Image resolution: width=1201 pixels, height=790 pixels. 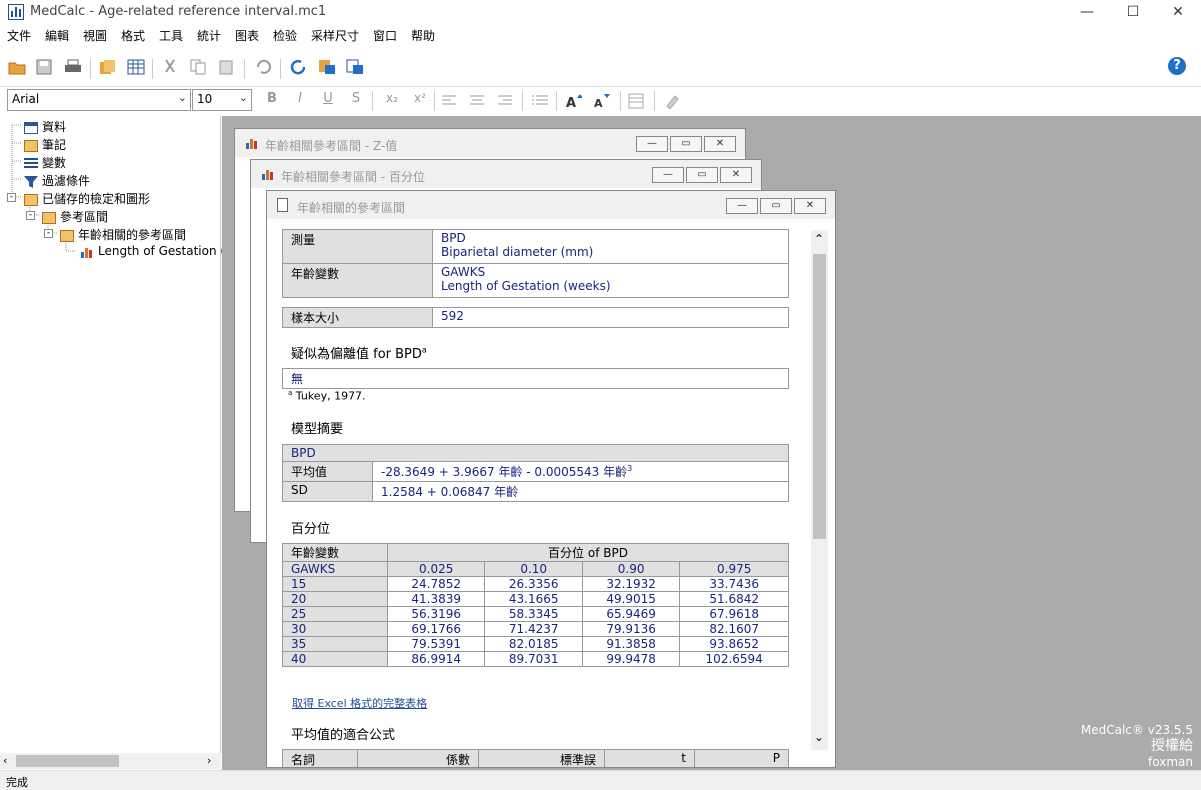 I want to click on menu-help: 帮助, so click(x=423, y=35).